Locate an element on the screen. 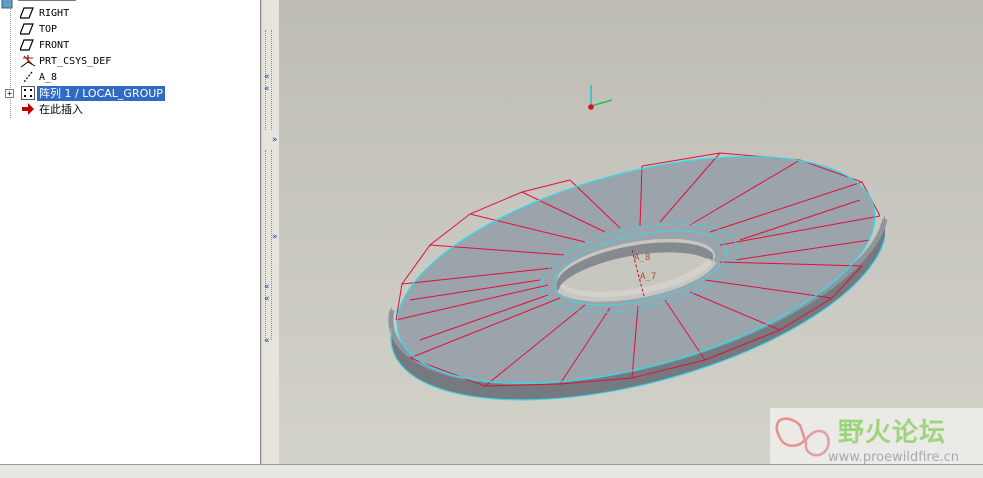 The image size is (983, 478). tree-item-label: FRONT is located at coordinates (54, 45).